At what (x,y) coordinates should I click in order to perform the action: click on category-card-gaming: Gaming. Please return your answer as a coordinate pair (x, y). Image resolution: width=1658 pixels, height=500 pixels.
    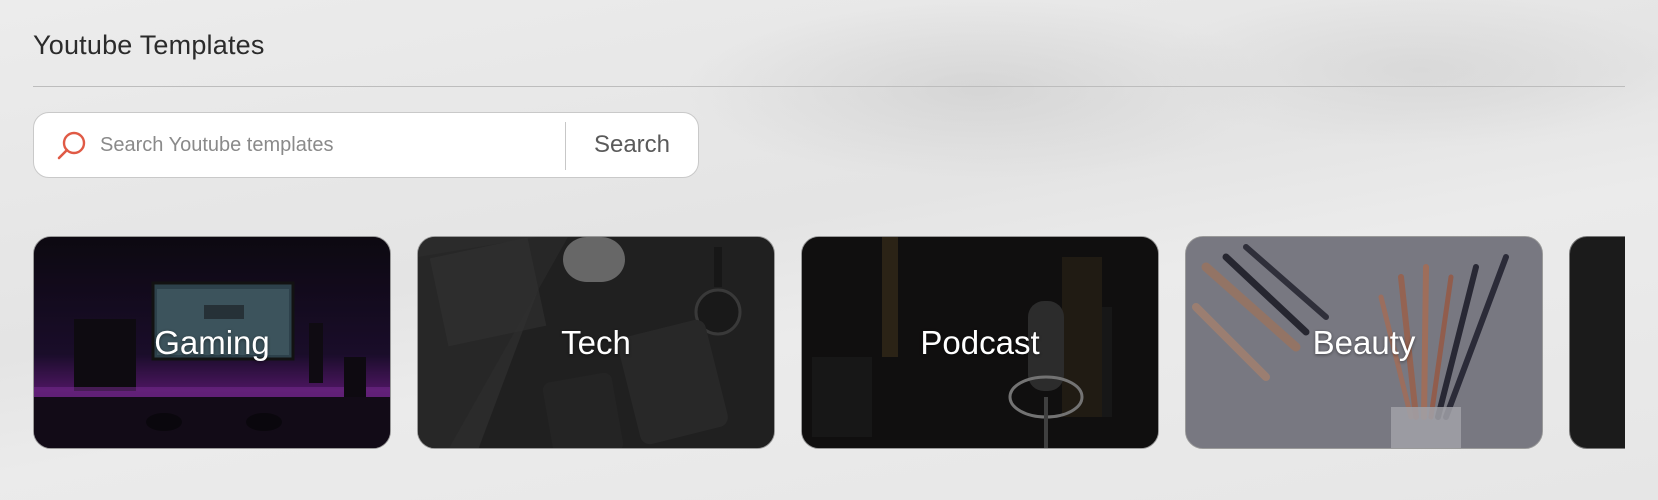
    Looking at the image, I should click on (212, 342).